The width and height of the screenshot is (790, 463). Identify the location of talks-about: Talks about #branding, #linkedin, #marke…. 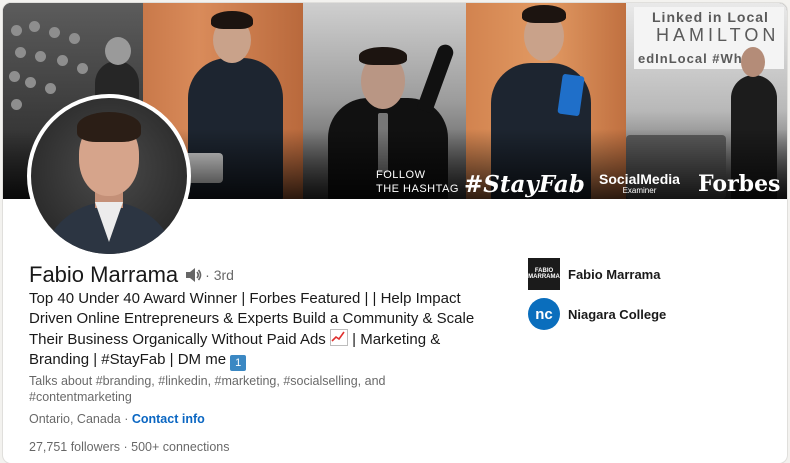
(207, 389).